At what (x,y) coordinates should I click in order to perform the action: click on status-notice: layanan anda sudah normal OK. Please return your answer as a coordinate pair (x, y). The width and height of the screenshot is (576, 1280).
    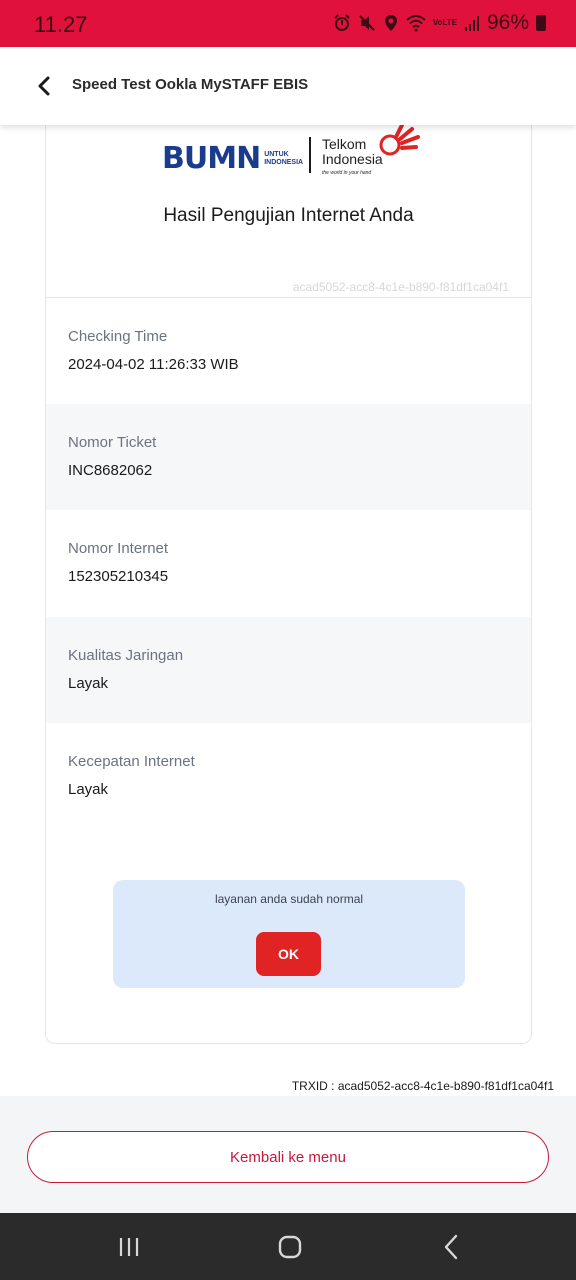
    Looking at the image, I should click on (289, 934).